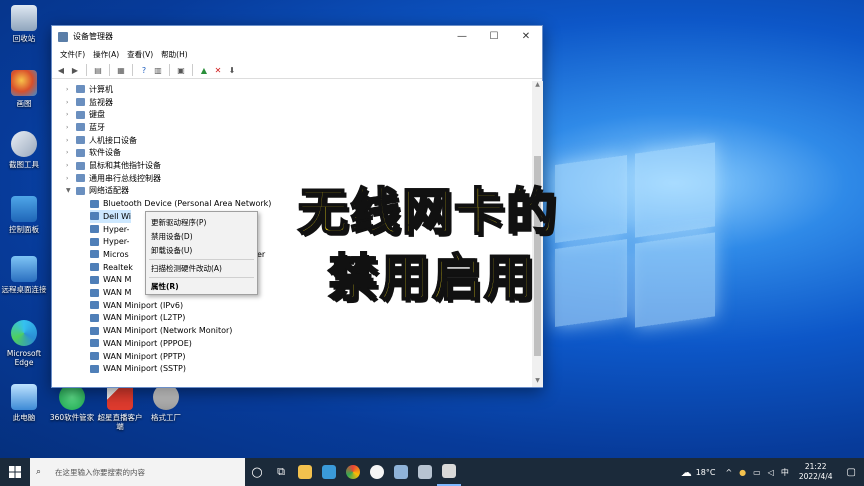 This screenshot has height=486, width=864. What do you see at coordinates (742, 472) in the screenshot?
I see `app-tray-icon: ●` at bounding box center [742, 472].